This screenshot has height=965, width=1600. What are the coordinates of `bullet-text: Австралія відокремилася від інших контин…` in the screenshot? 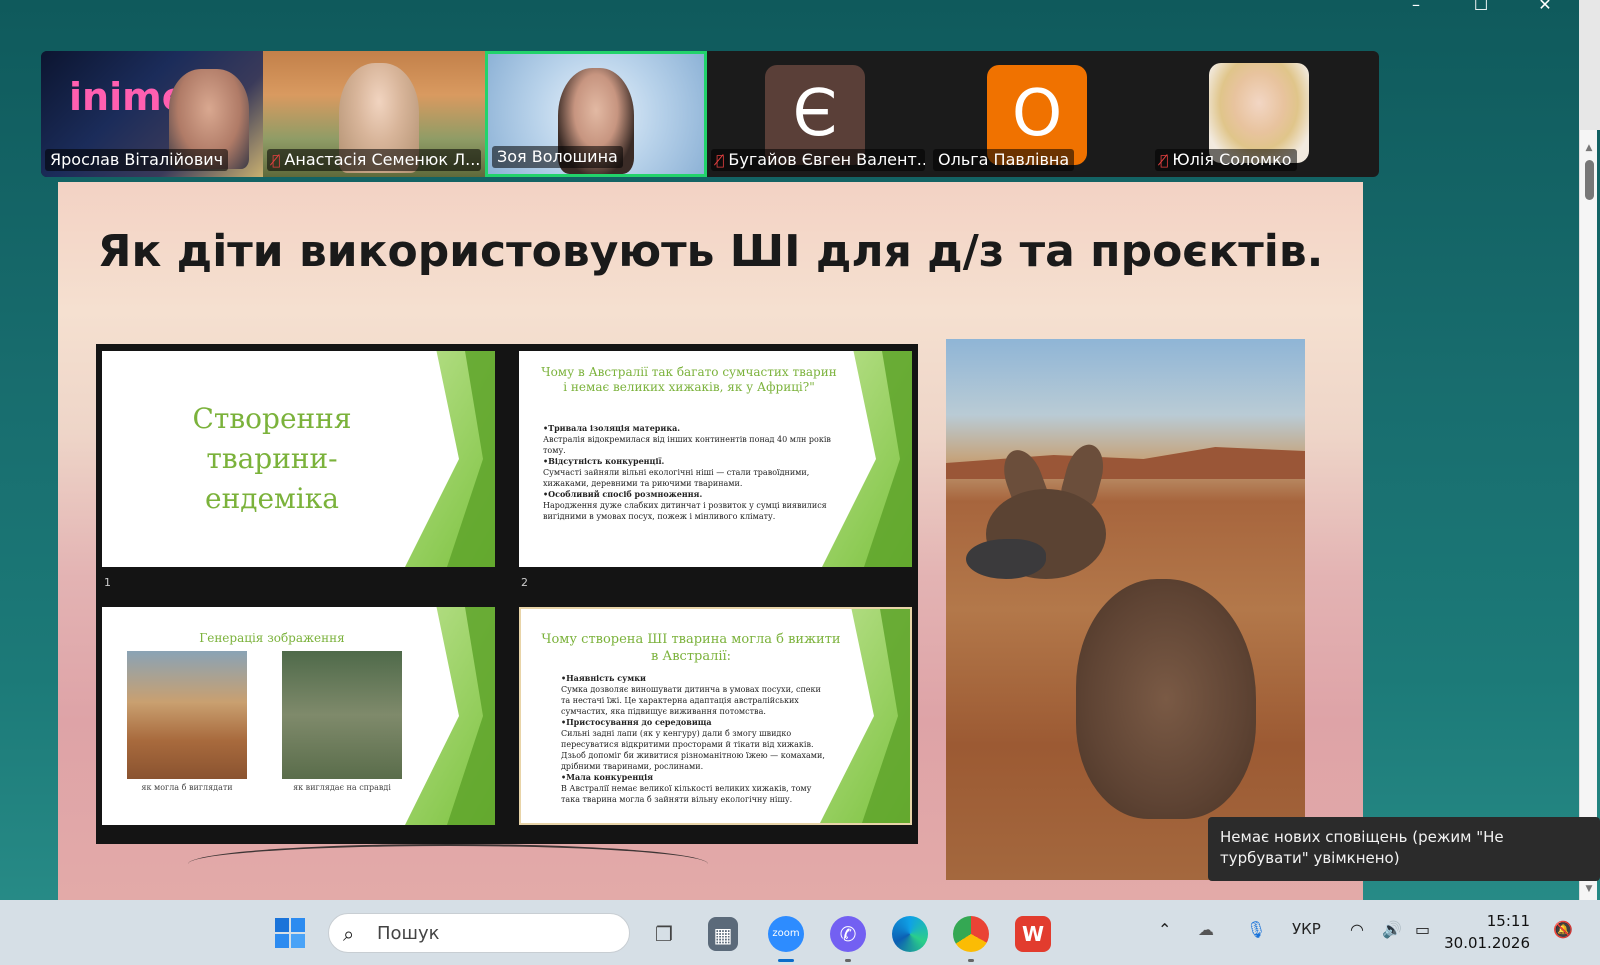 It's located at (687, 445).